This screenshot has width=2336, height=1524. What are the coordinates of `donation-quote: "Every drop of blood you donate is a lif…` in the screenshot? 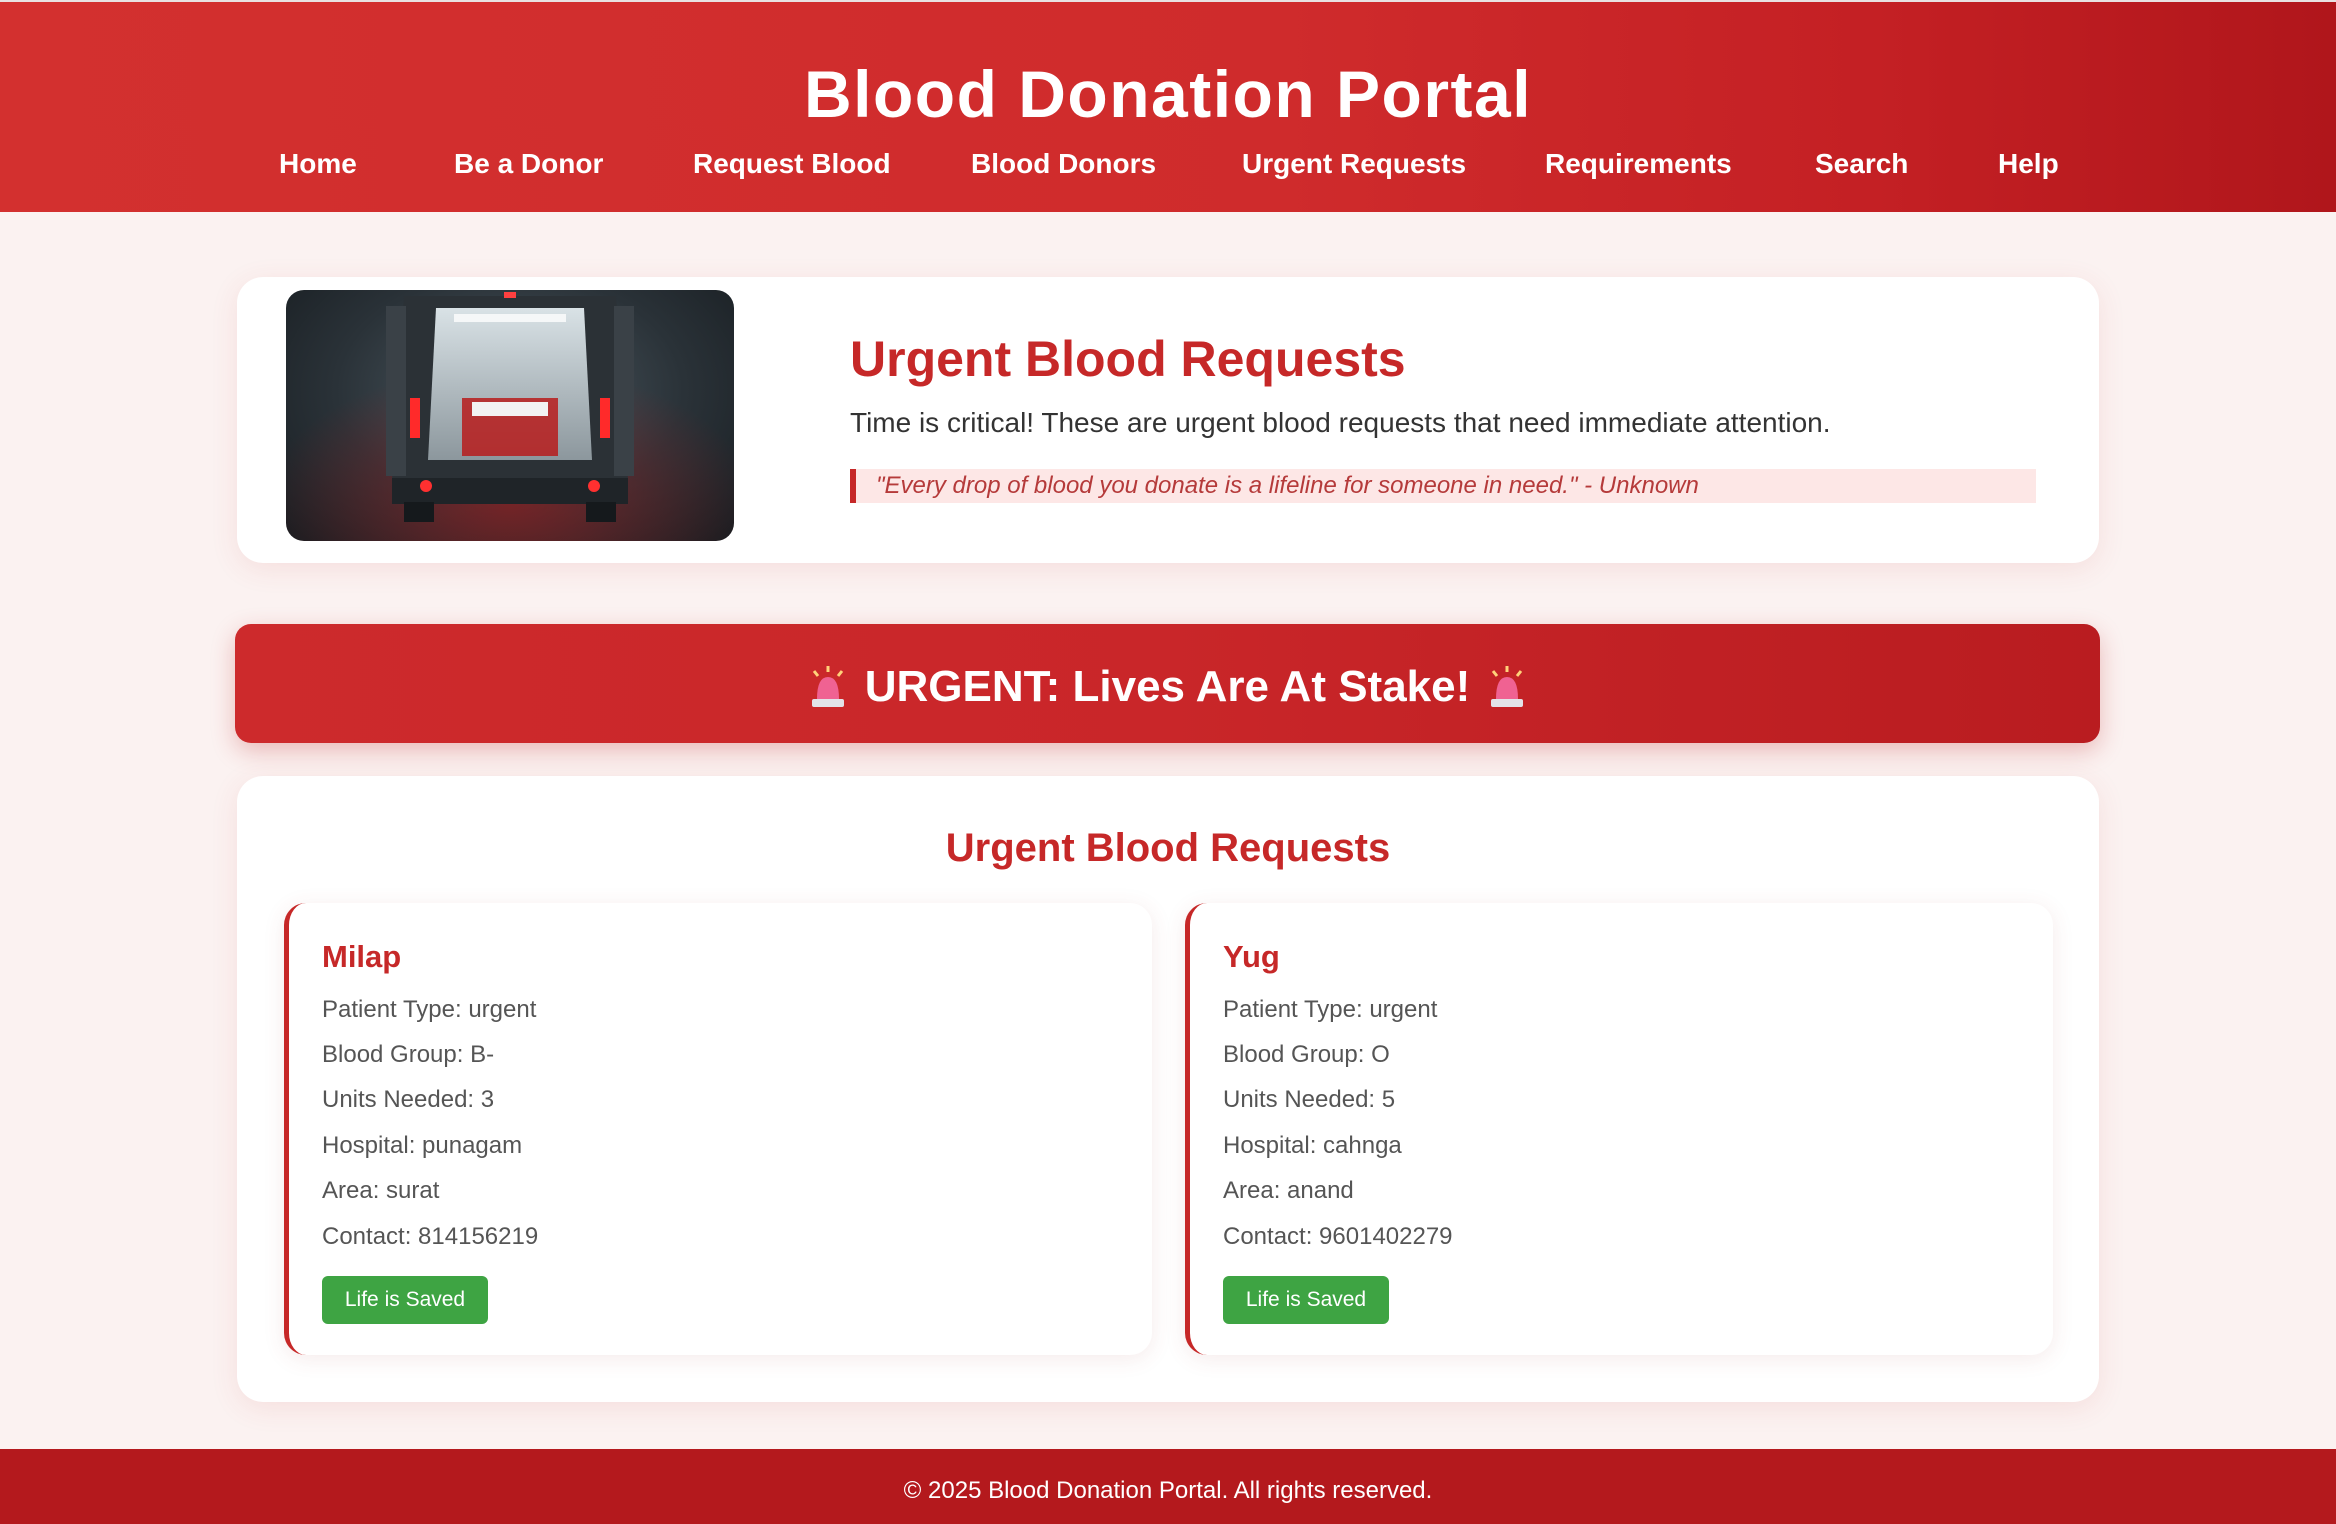 It's located at (1443, 486).